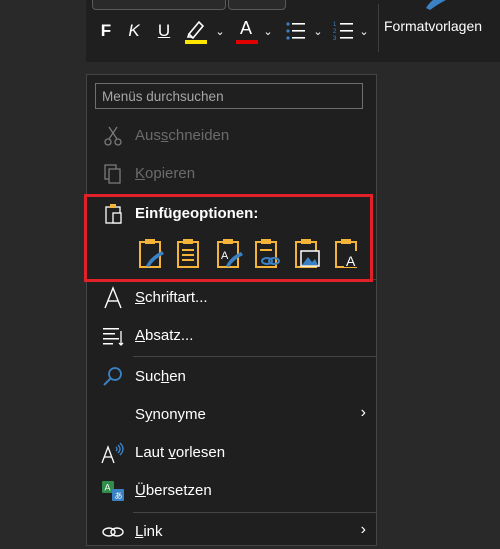  I want to click on bold-button: F, so click(106, 31).